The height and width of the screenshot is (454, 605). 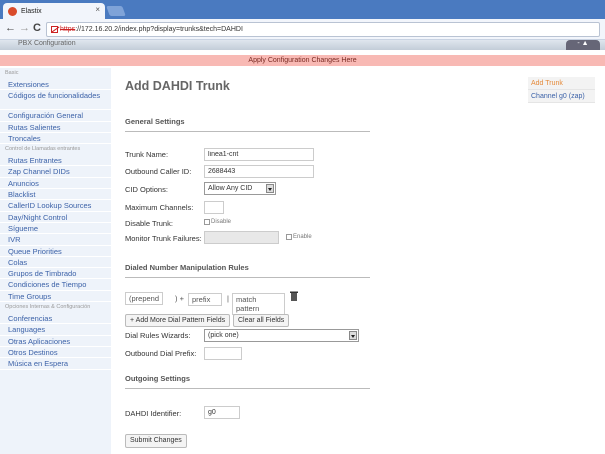 What do you see at coordinates (55, 285) in the screenshot?
I see `sidebar-item-condiciones-tiempo: Condiciones de Tiempo` at bounding box center [55, 285].